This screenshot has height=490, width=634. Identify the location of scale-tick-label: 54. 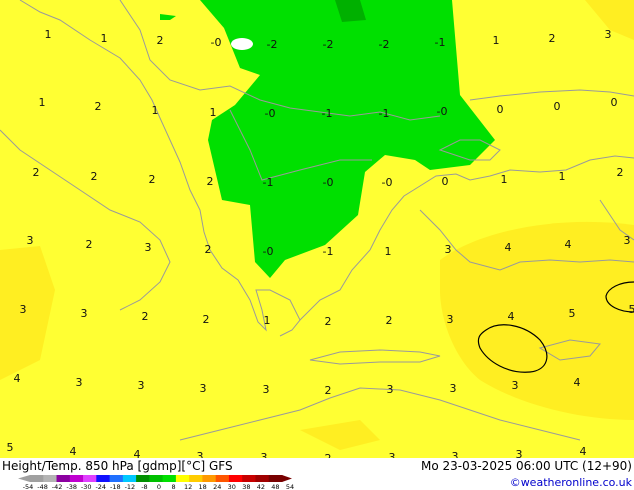
(290, 486).